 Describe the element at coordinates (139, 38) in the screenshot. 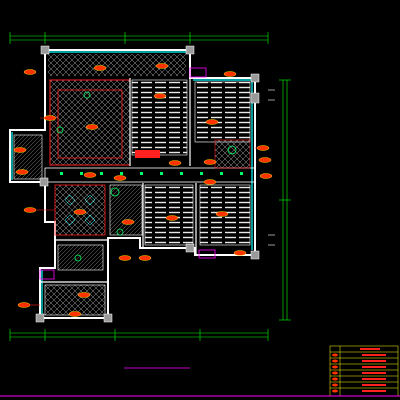

I see `top-dimension-lines` at that location.